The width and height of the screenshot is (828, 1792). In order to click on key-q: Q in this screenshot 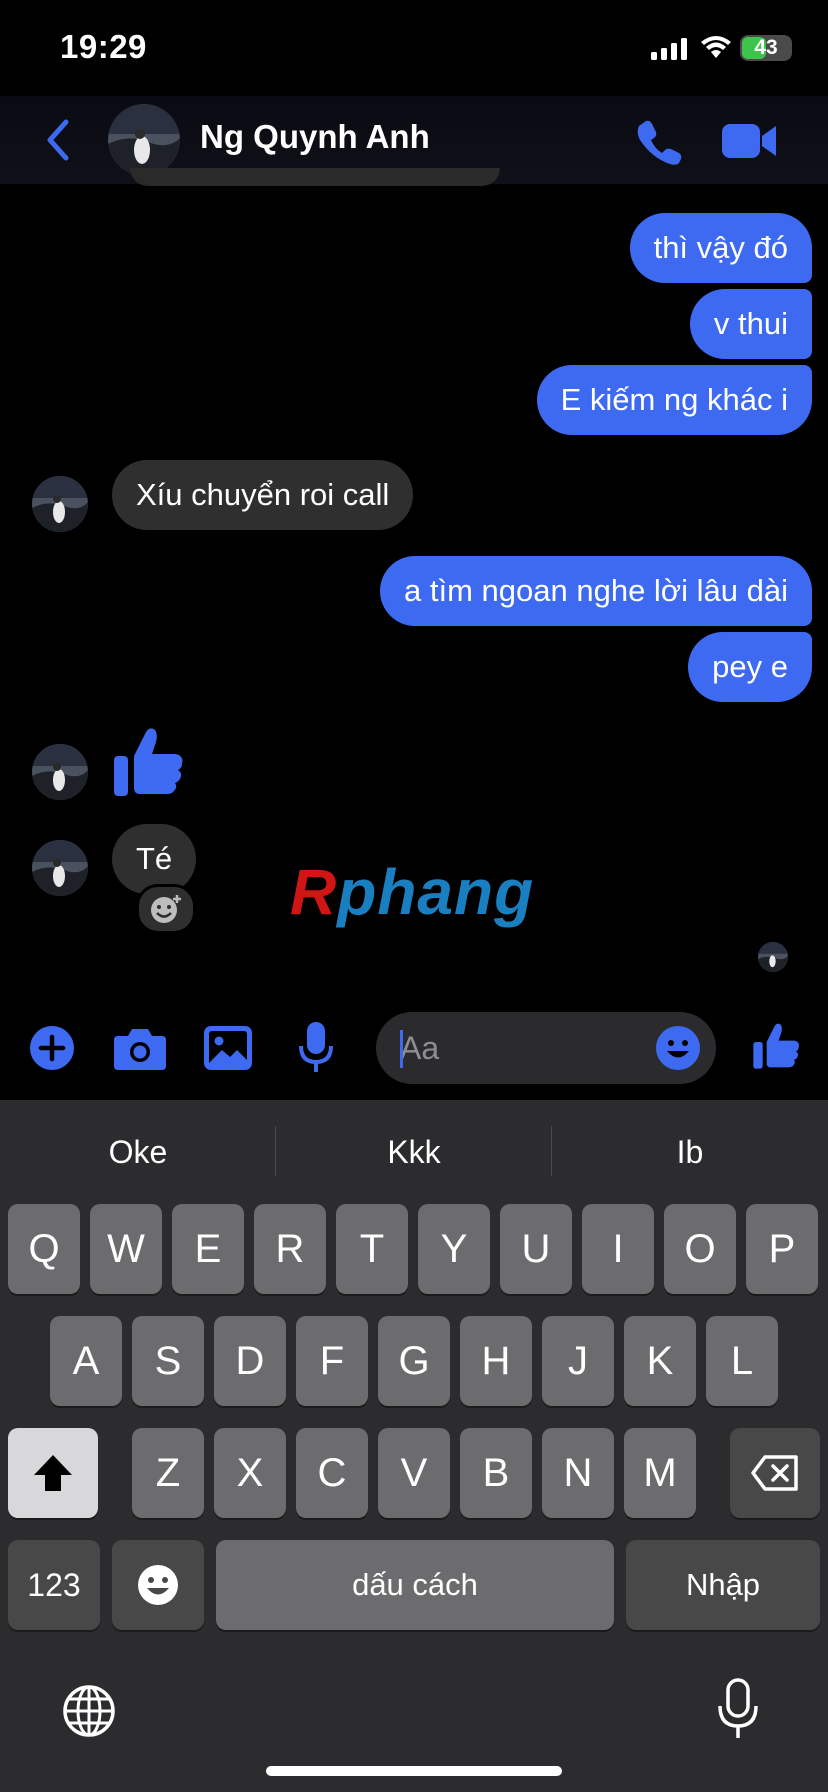, I will do `click(44, 1249)`.